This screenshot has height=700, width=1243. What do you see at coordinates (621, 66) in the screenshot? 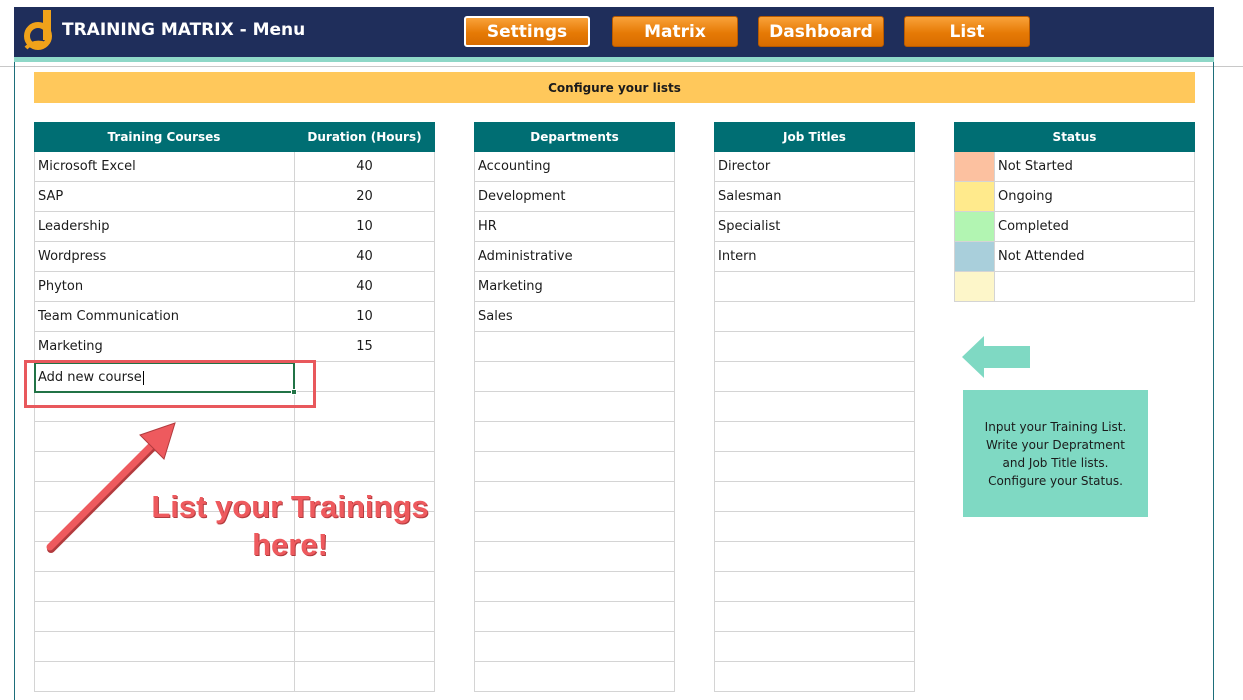
I see `header-divider` at bounding box center [621, 66].